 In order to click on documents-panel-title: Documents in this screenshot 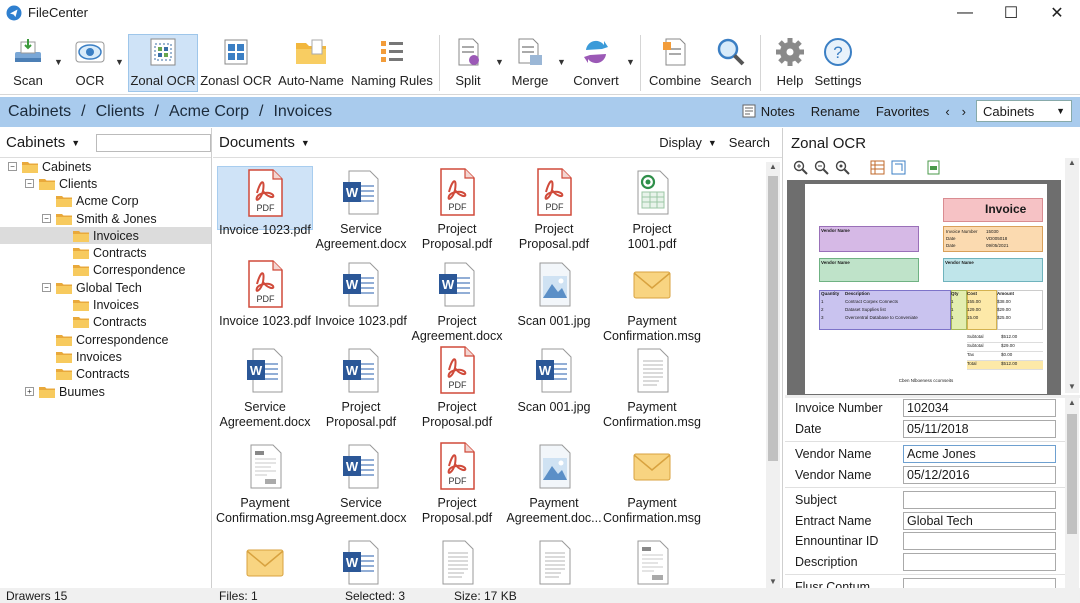, I will do `click(257, 142)`.